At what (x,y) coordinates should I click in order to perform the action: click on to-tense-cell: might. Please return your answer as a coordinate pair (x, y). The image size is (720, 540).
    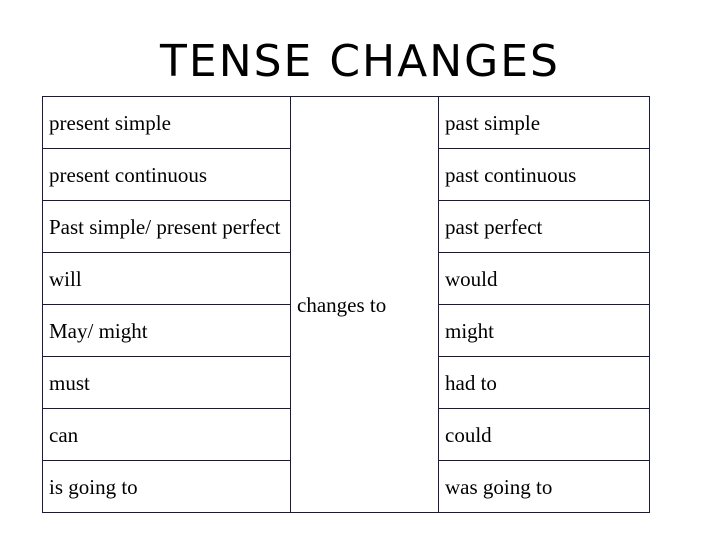
    Looking at the image, I should click on (544, 330).